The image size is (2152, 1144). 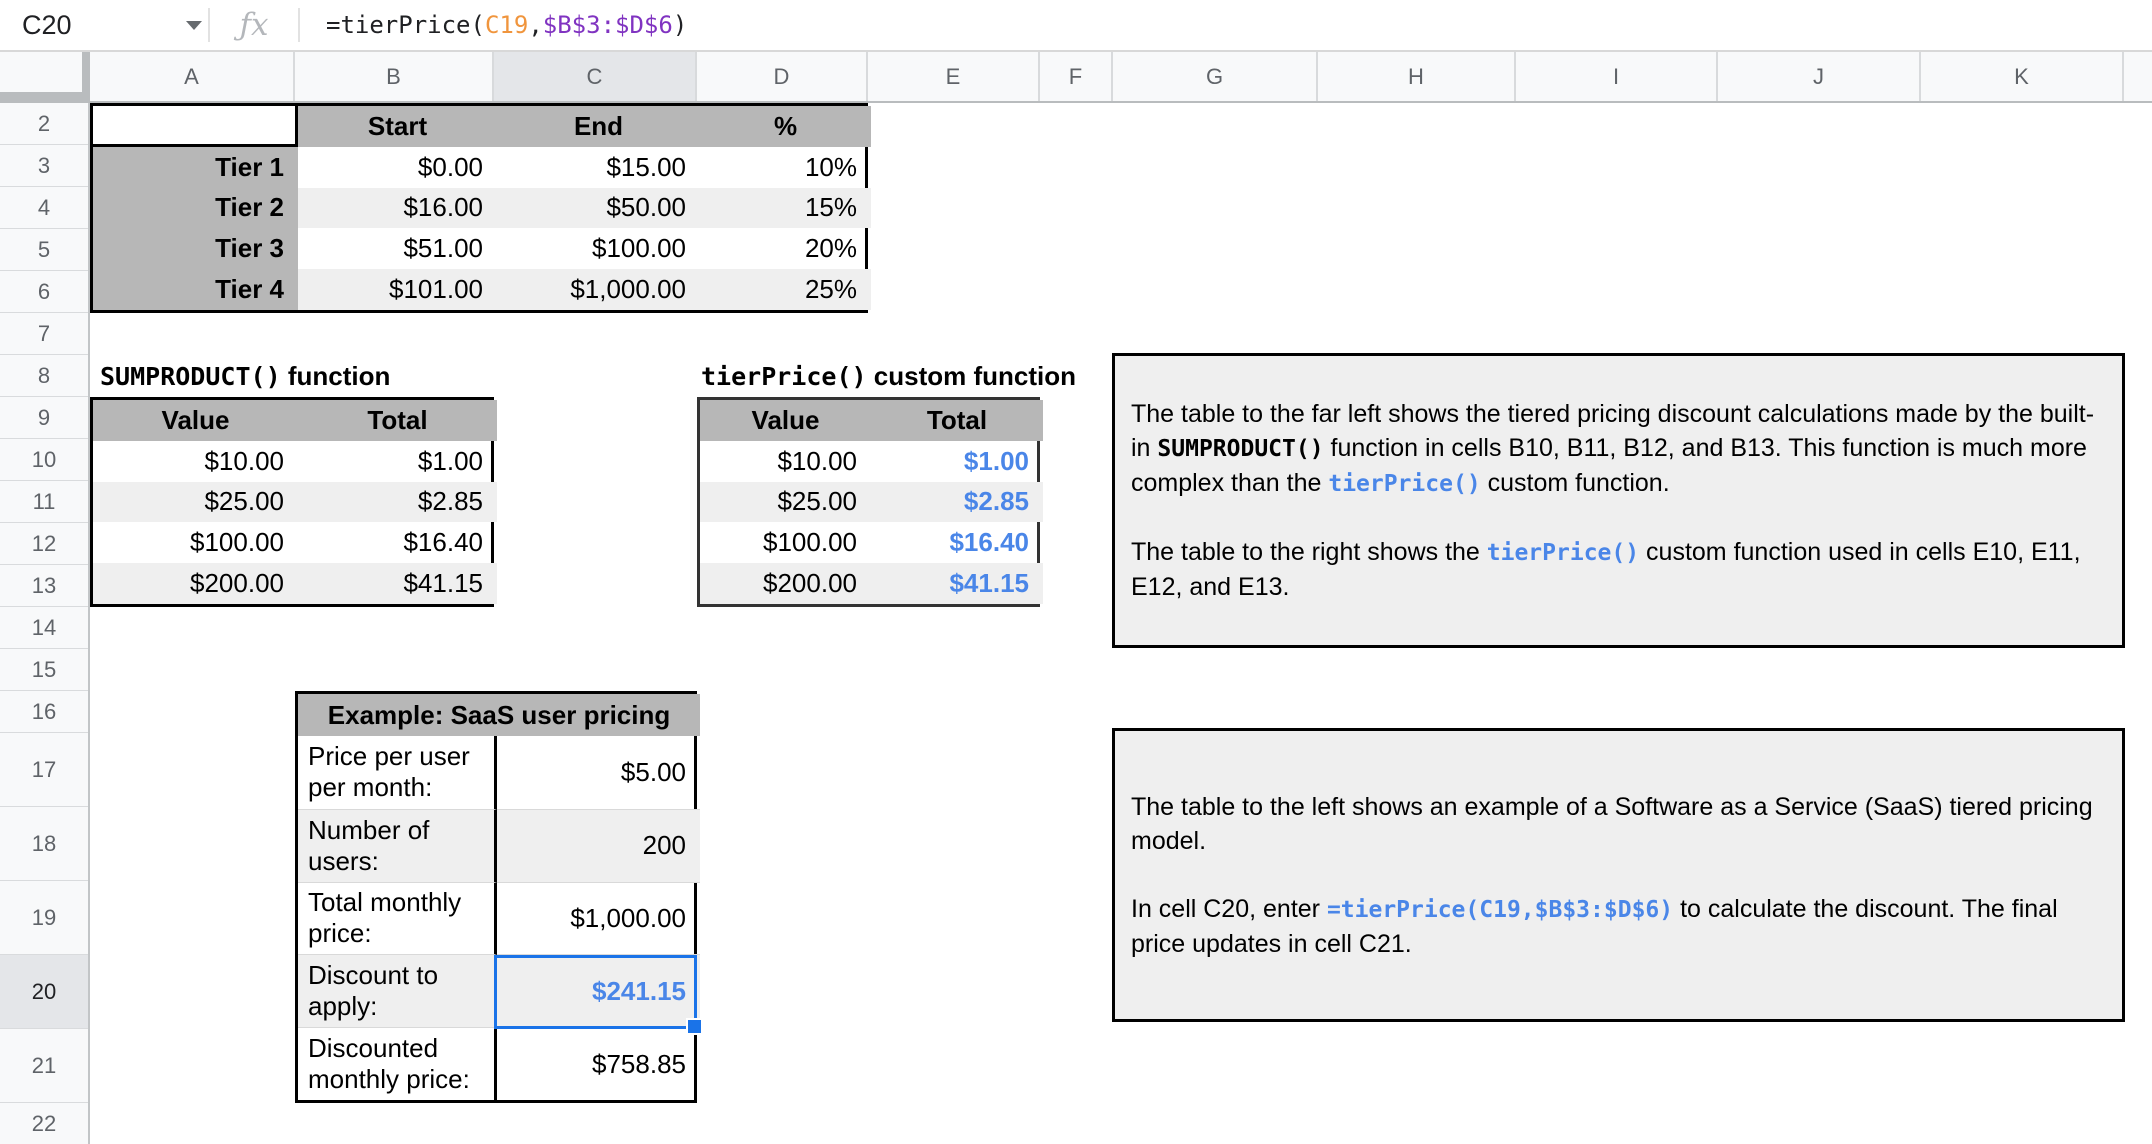 I want to click on row-header-6: 6, so click(x=44, y=292).